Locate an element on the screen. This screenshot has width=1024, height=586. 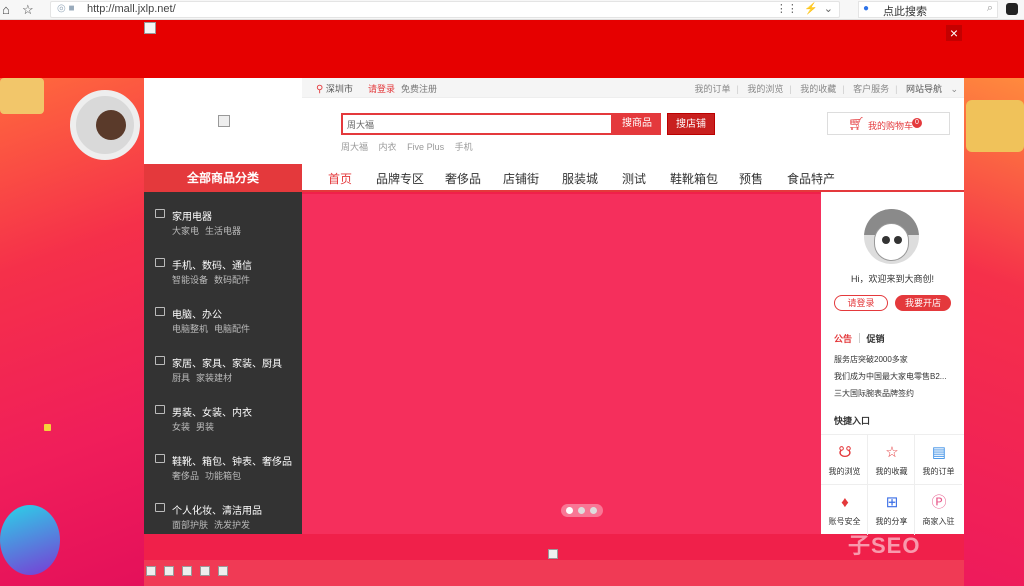
address-bar: ◎ ■ http://mall.jxlp.net/ ⋮⋮ ⚡ ⌄ is located at coordinates (445, 9).